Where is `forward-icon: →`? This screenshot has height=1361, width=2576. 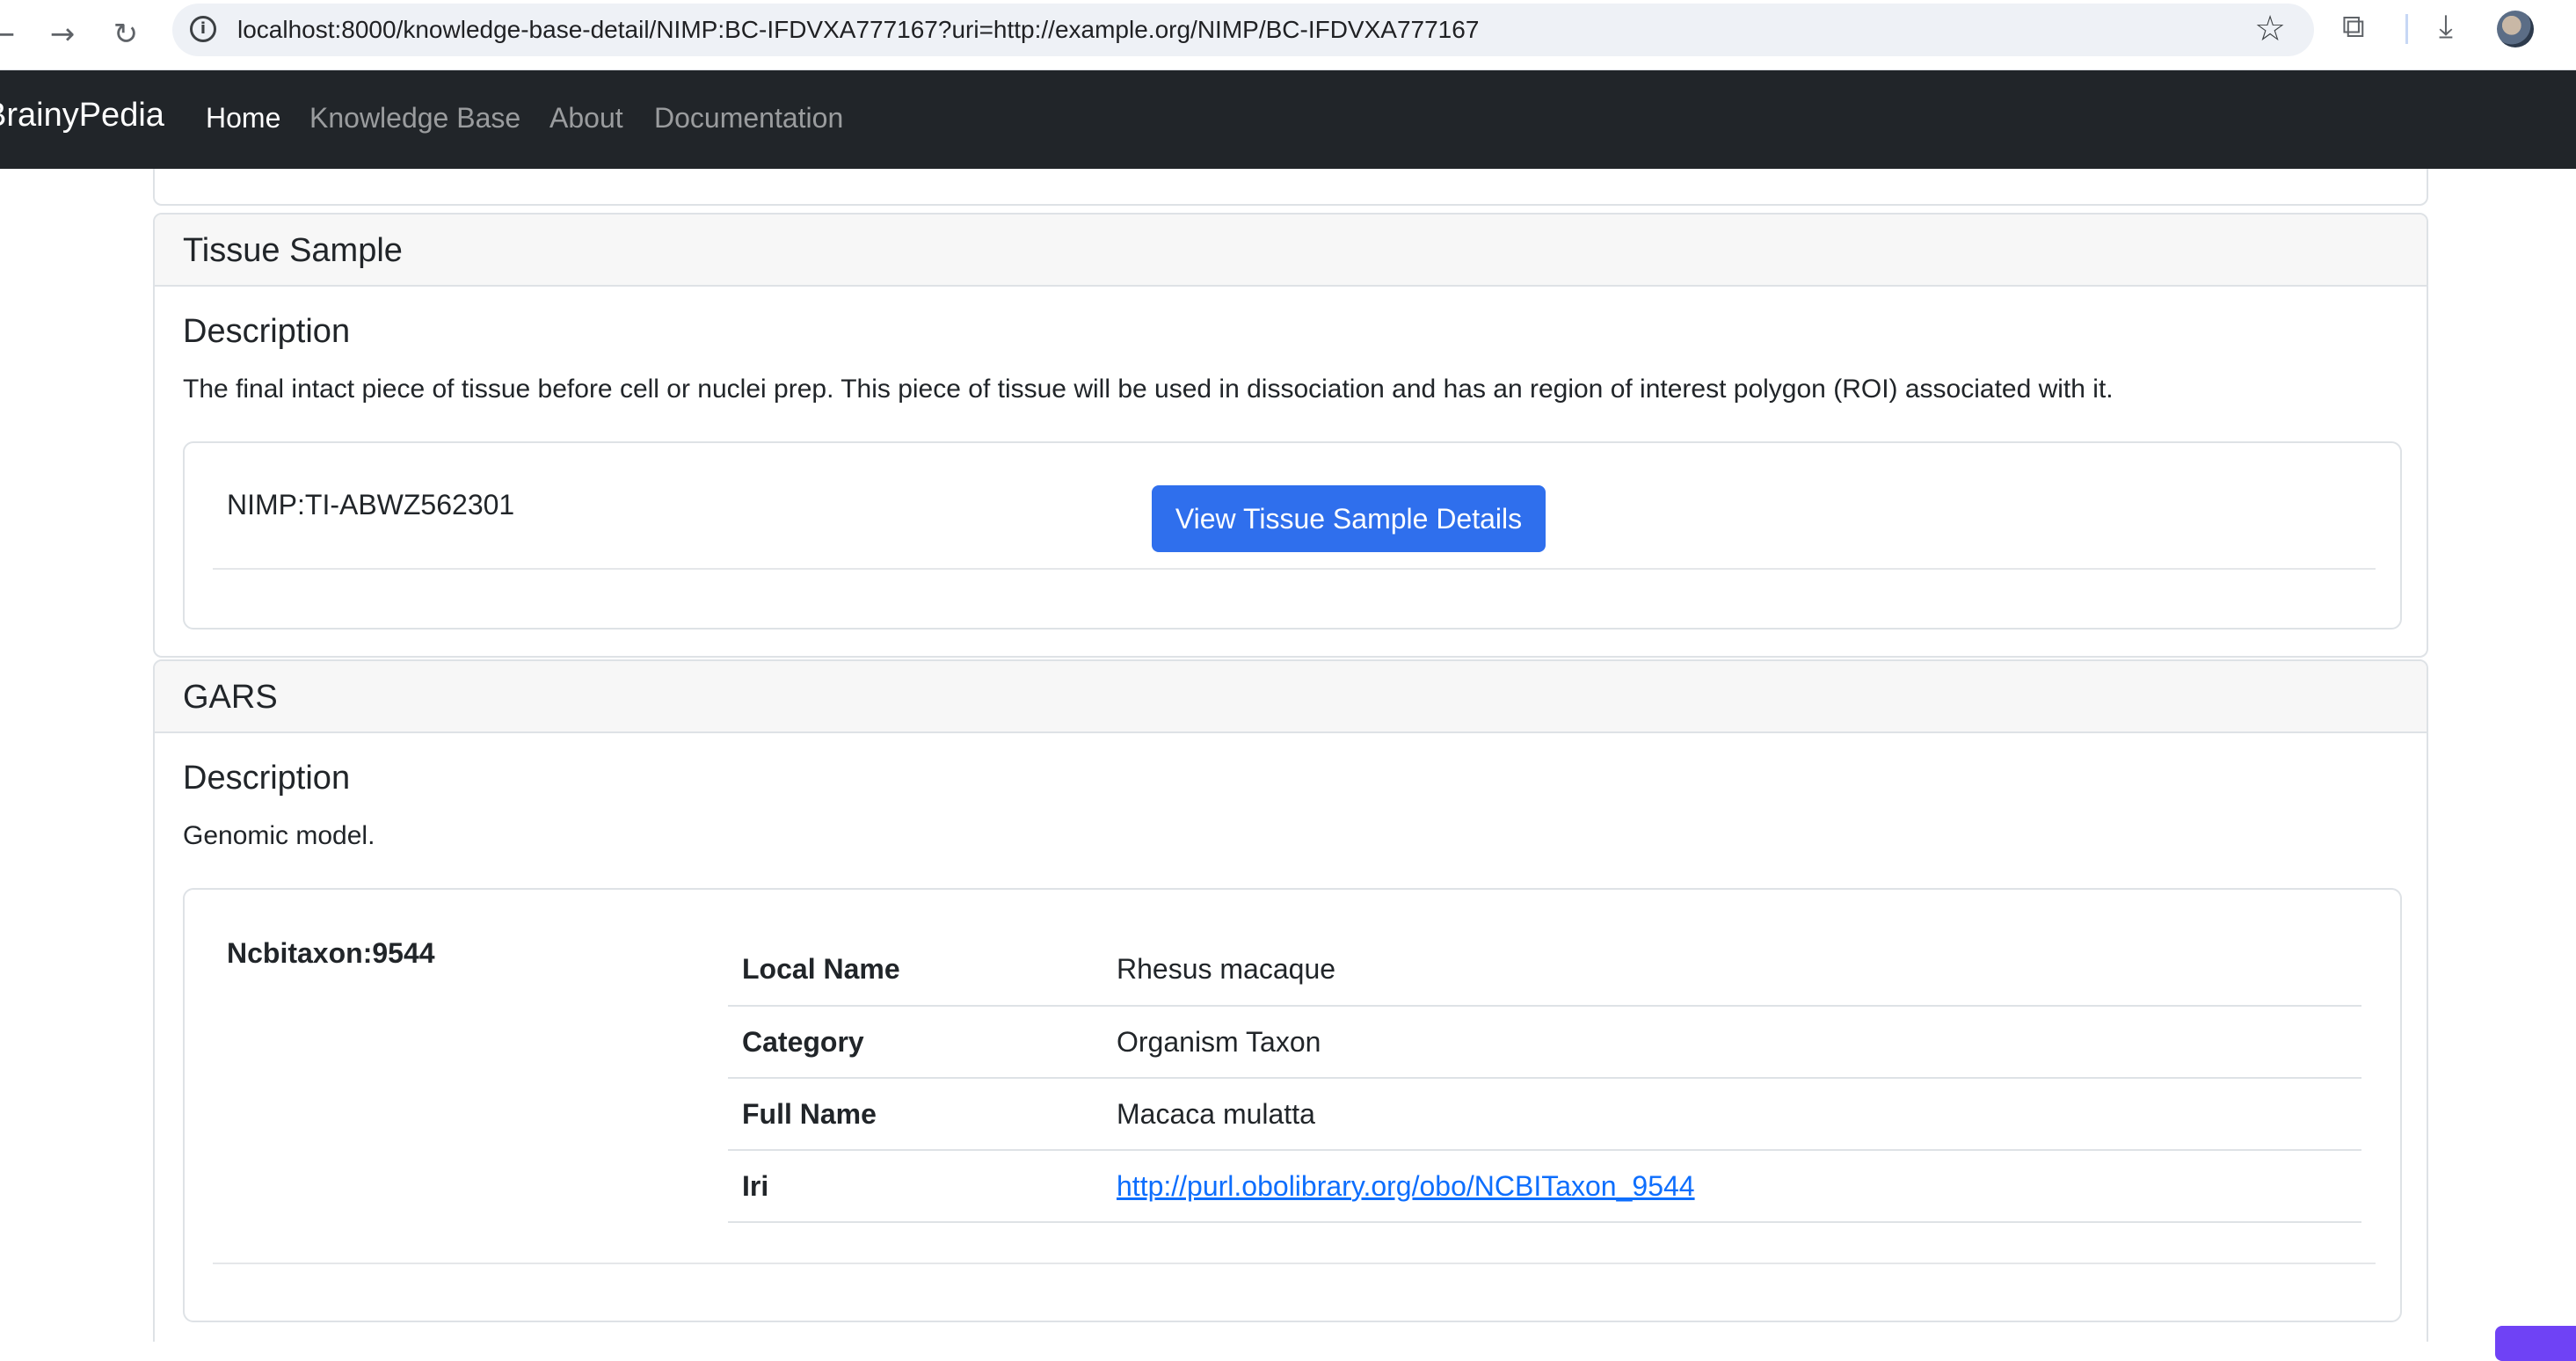
forward-icon: → is located at coordinates (62, 34).